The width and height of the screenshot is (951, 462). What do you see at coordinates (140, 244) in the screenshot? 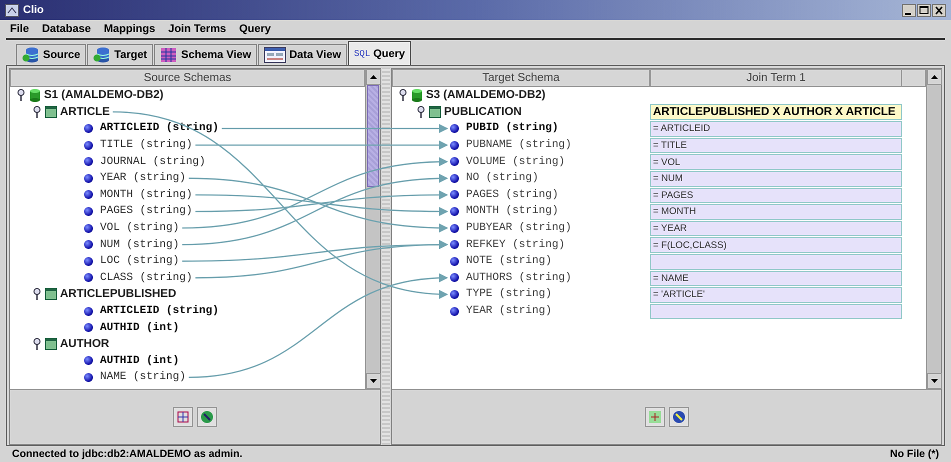
I see `field-node: NUM (string)` at bounding box center [140, 244].